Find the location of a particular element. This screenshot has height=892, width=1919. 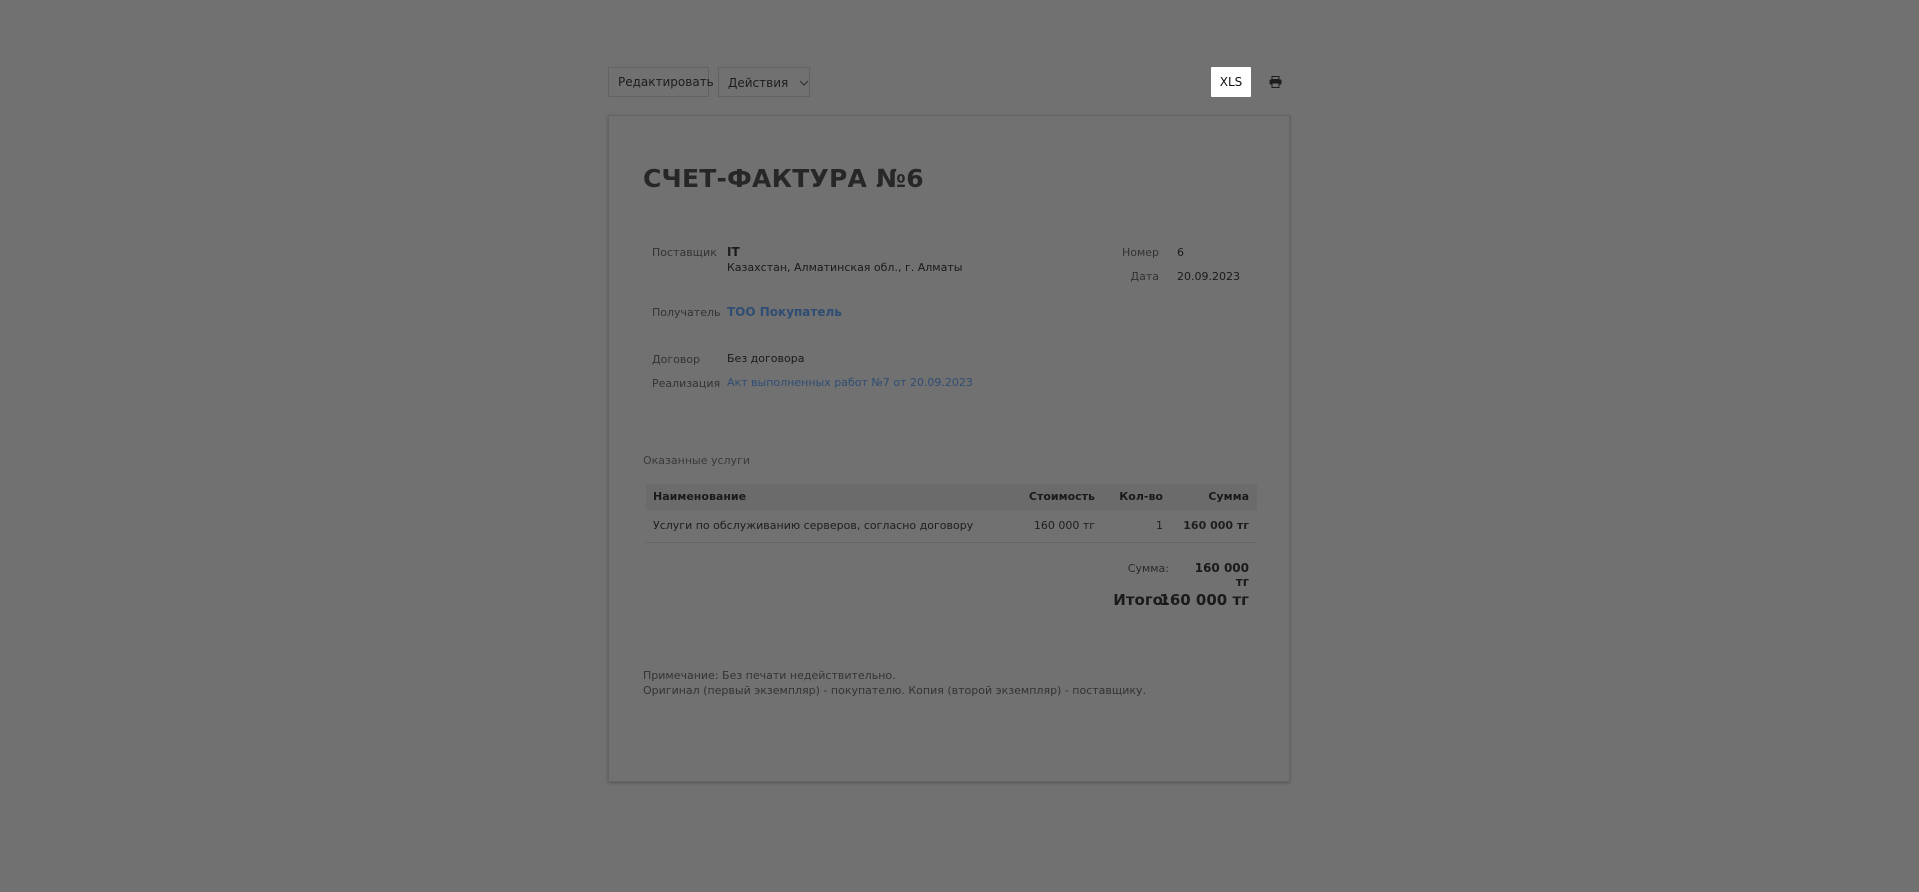

recipient-label: Получатель is located at coordinates (686, 312).